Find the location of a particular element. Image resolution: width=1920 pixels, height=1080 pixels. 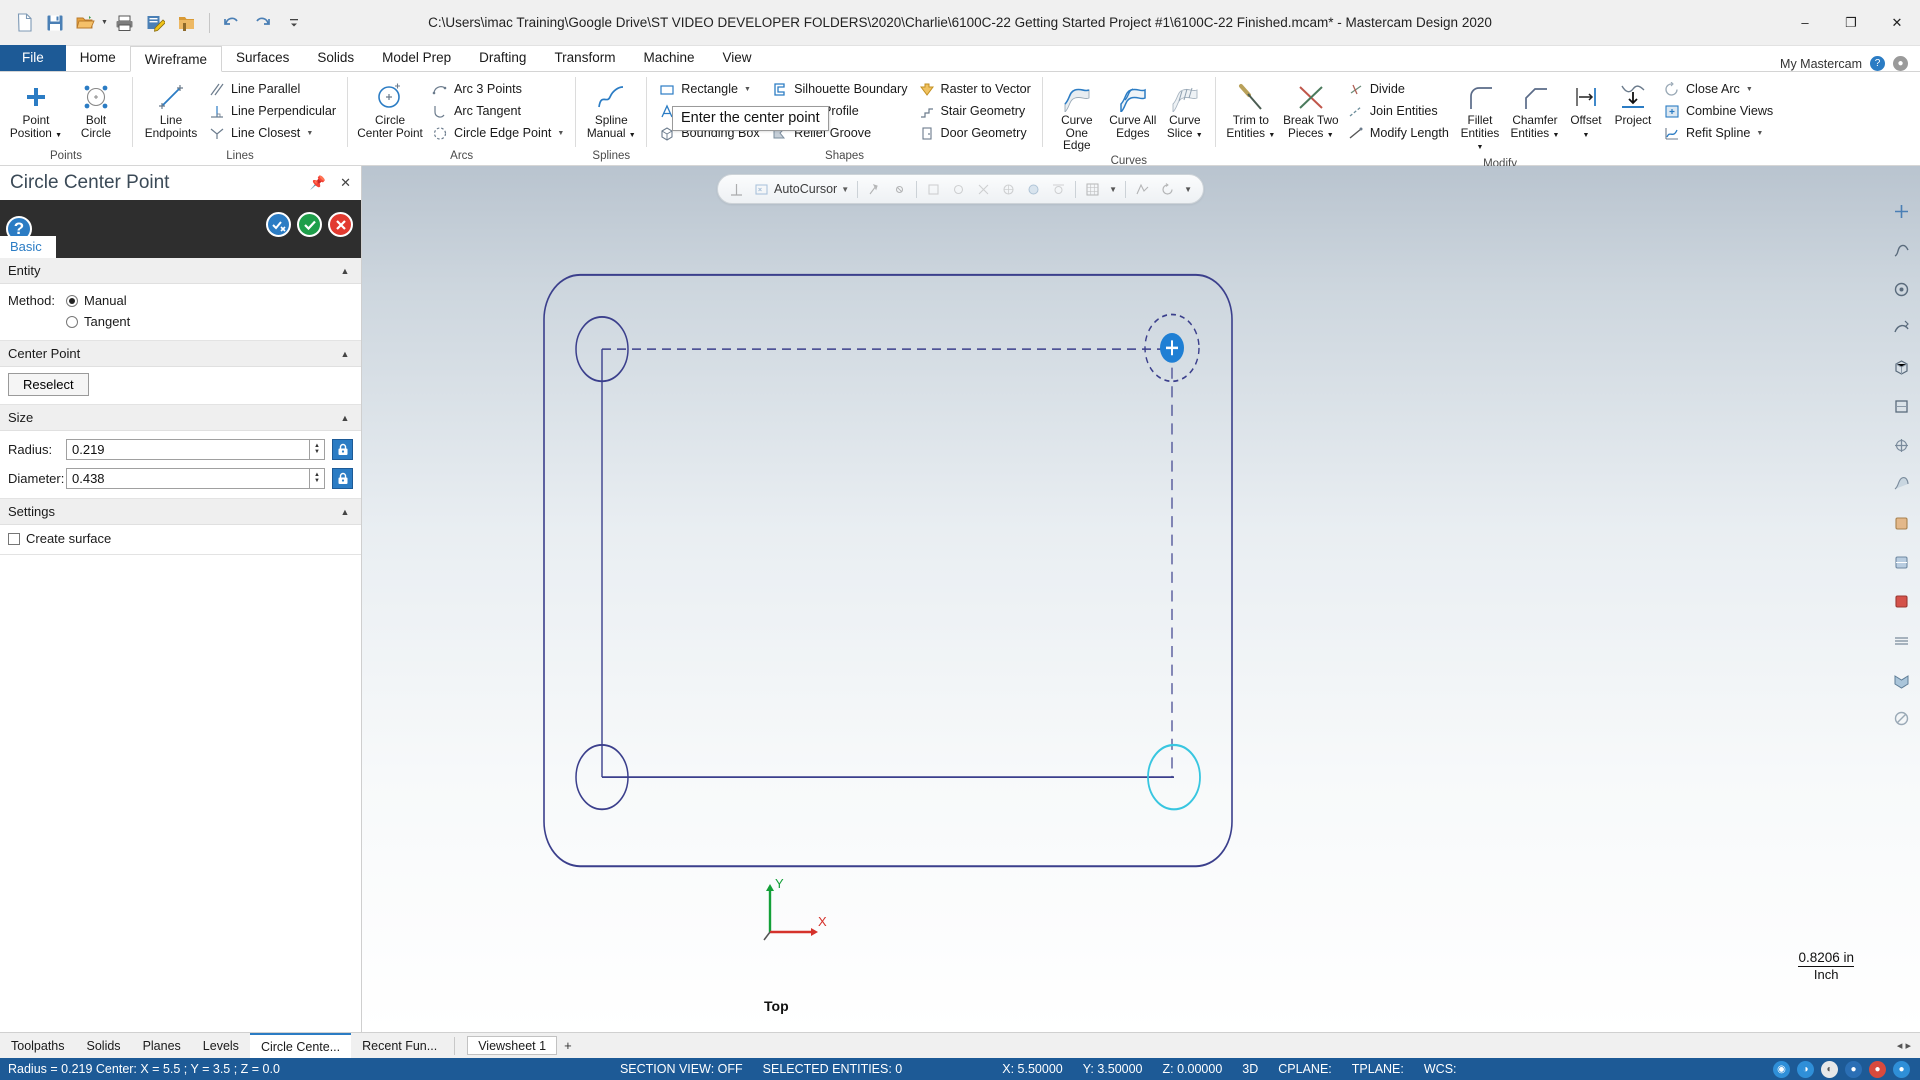

zoom-window-icon is located at coordinates (1901, 250).